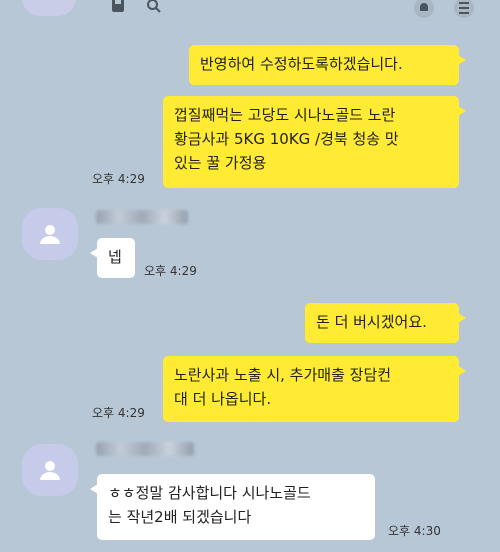 Image resolution: width=500 pixels, height=552 pixels. Describe the element at coordinates (414, 531) in the screenshot. I see `message-timestamp: 오후 4:30` at that location.